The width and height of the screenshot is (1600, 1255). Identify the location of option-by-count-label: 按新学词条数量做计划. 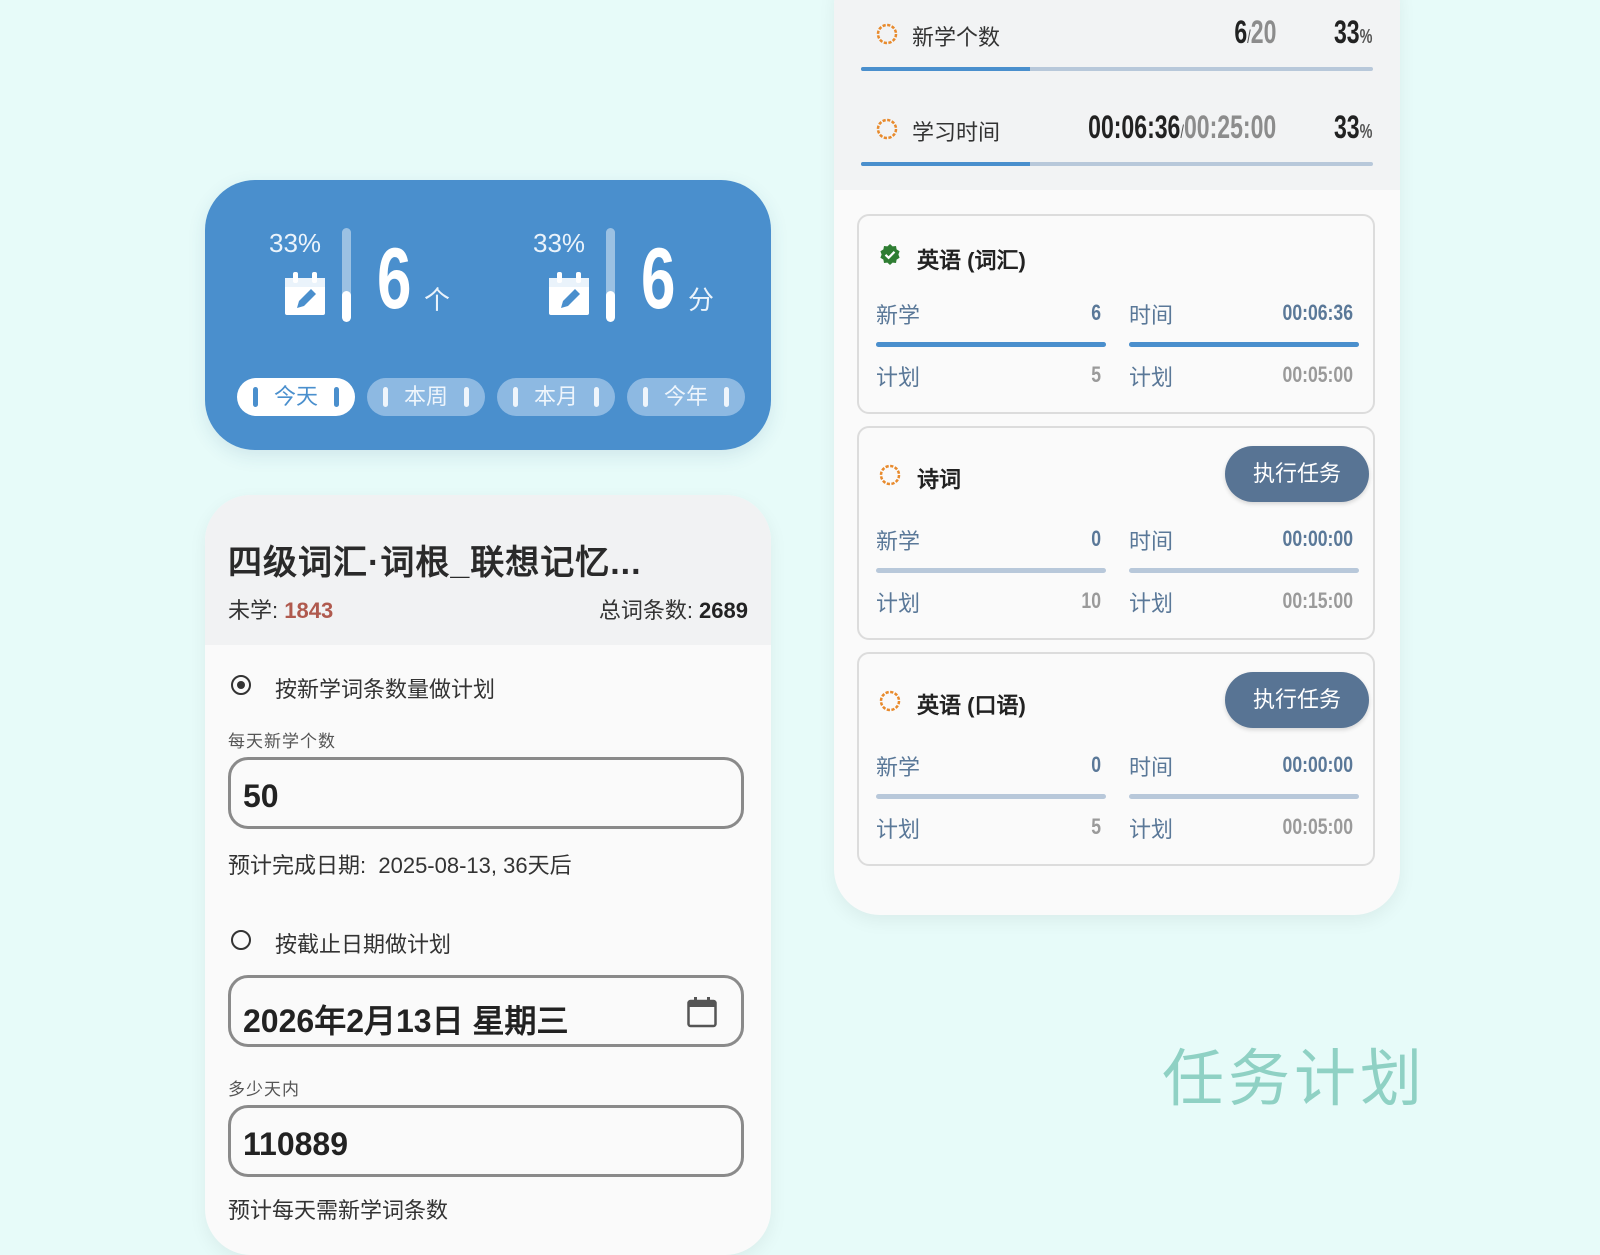
(385, 688).